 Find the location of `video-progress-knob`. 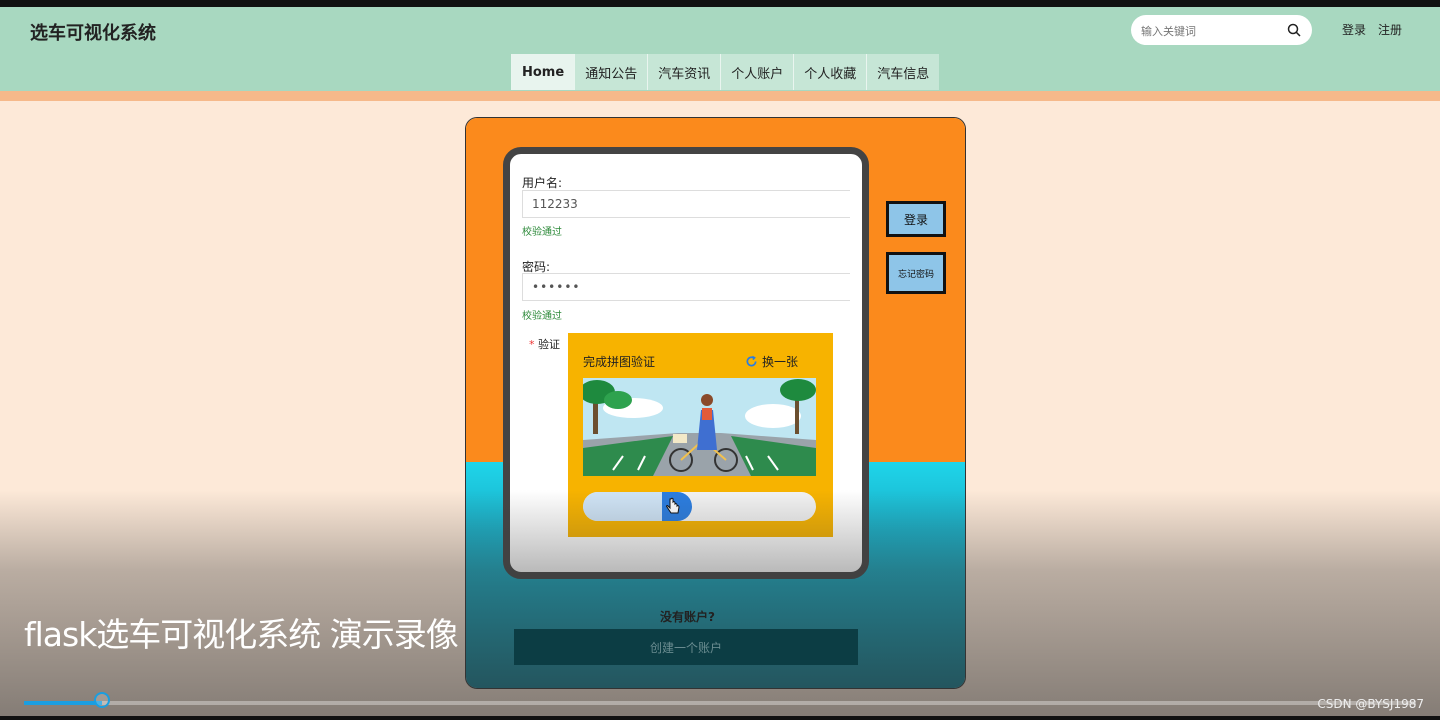

video-progress-knob is located at coordinates (101, 700).